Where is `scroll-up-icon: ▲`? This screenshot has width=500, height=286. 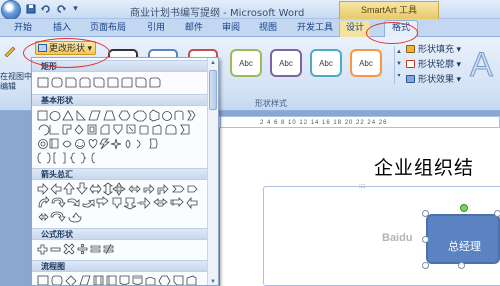
scroll-up-icon: ▲ is located at coordinates (399, 52).